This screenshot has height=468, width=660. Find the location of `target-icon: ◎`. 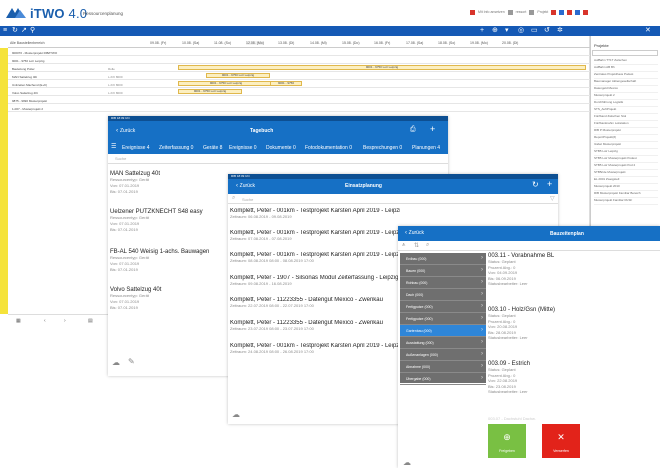

target-icon: ◎ is located at coordinates (521, 31).